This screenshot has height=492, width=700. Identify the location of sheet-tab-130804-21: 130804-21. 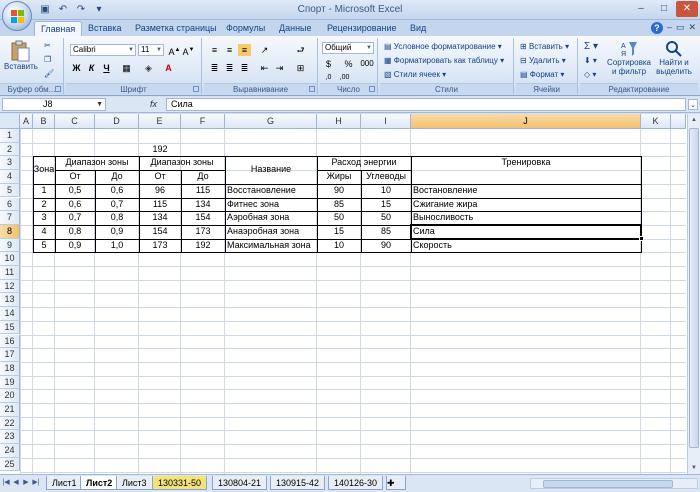
(240, 483).